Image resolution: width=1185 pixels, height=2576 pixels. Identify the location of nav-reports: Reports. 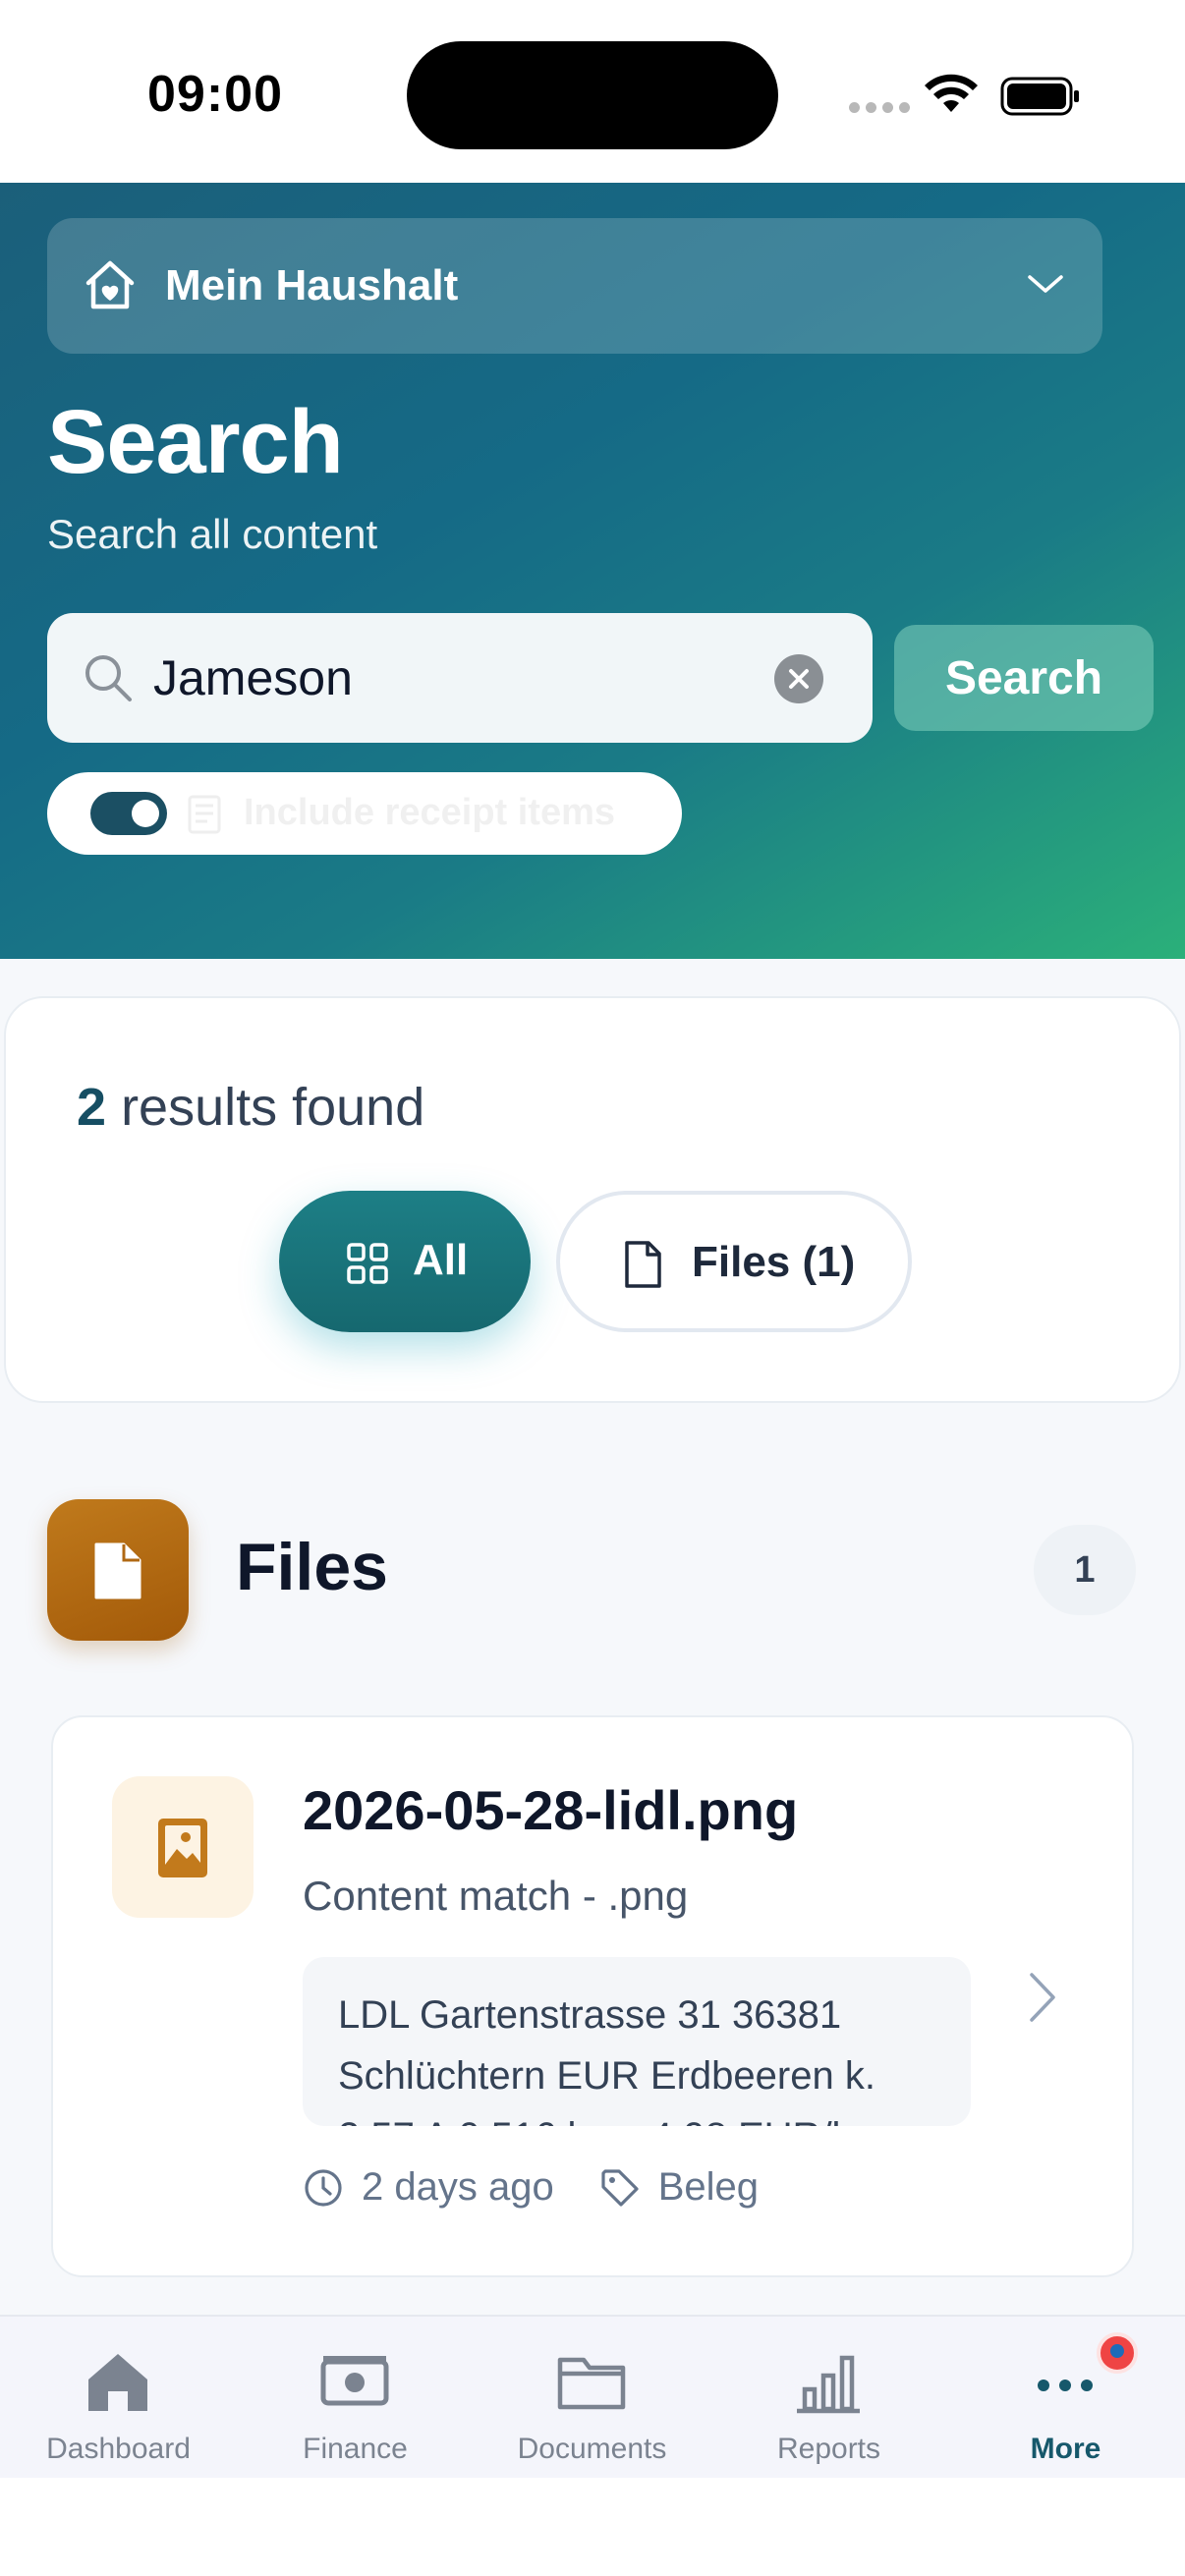
(829, 2398).